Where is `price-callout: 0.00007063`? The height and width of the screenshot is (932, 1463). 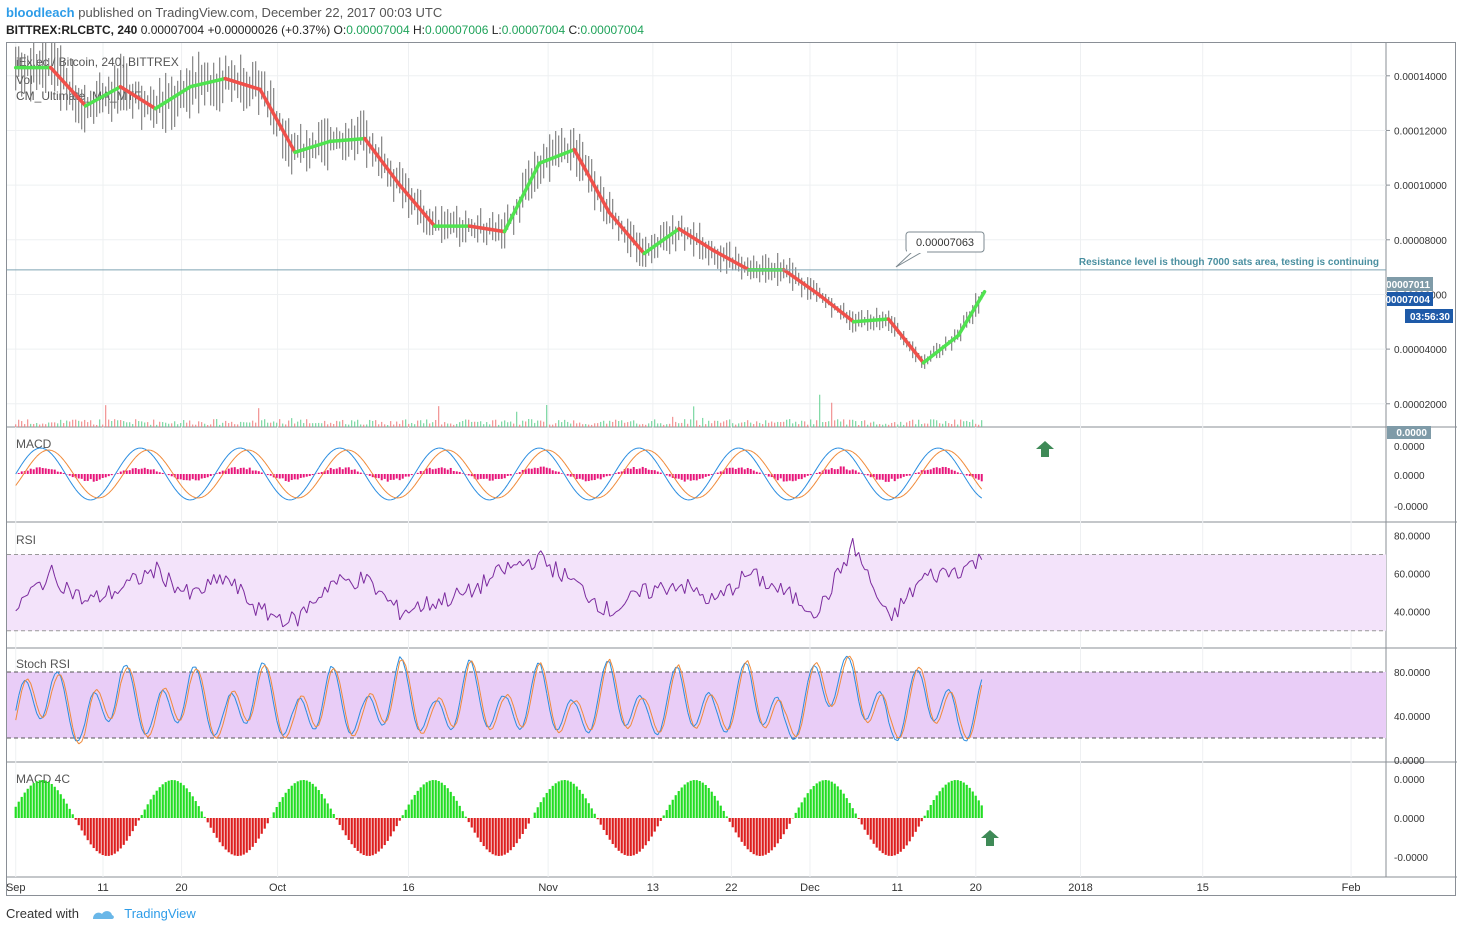 price-callout: 0.00007063 is located at coordinates (940, 249).